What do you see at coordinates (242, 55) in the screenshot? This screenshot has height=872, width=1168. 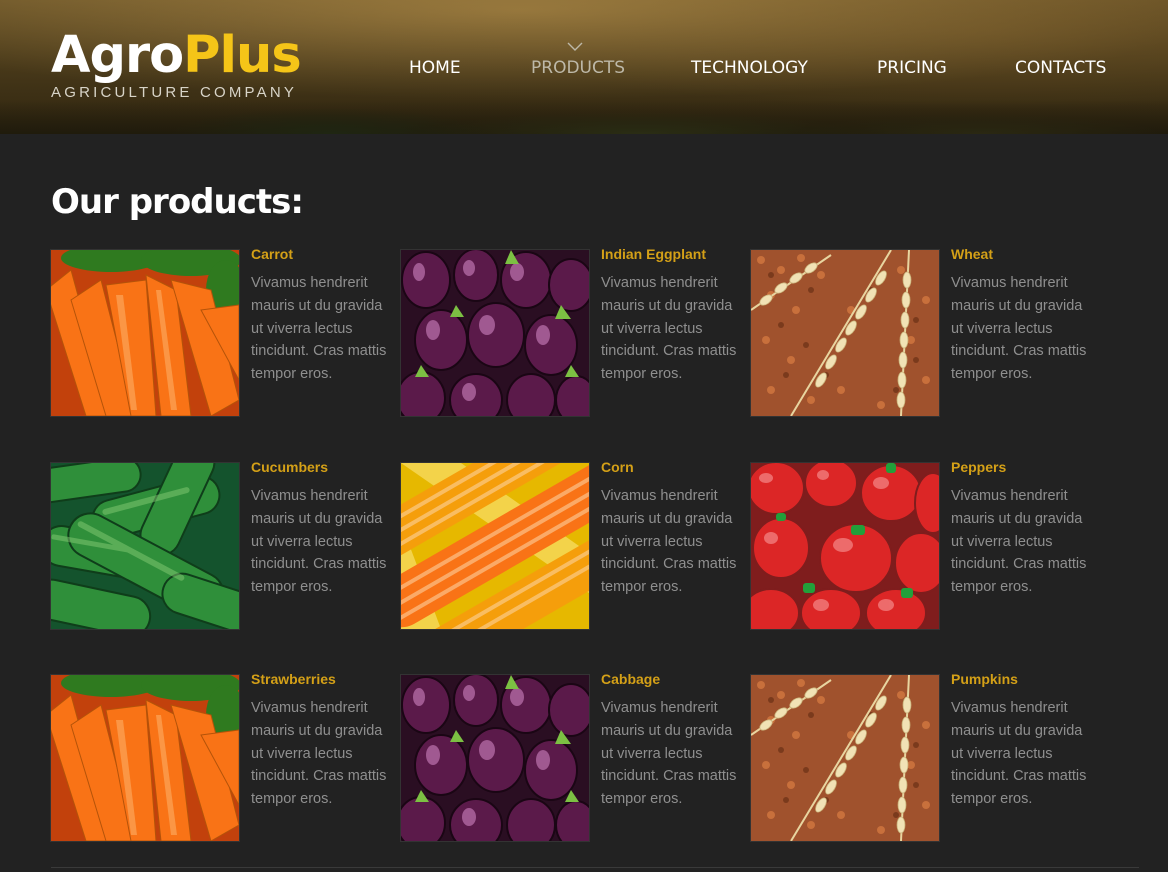 I see `logo-plus: Plus` at bounding box center [242, 55].